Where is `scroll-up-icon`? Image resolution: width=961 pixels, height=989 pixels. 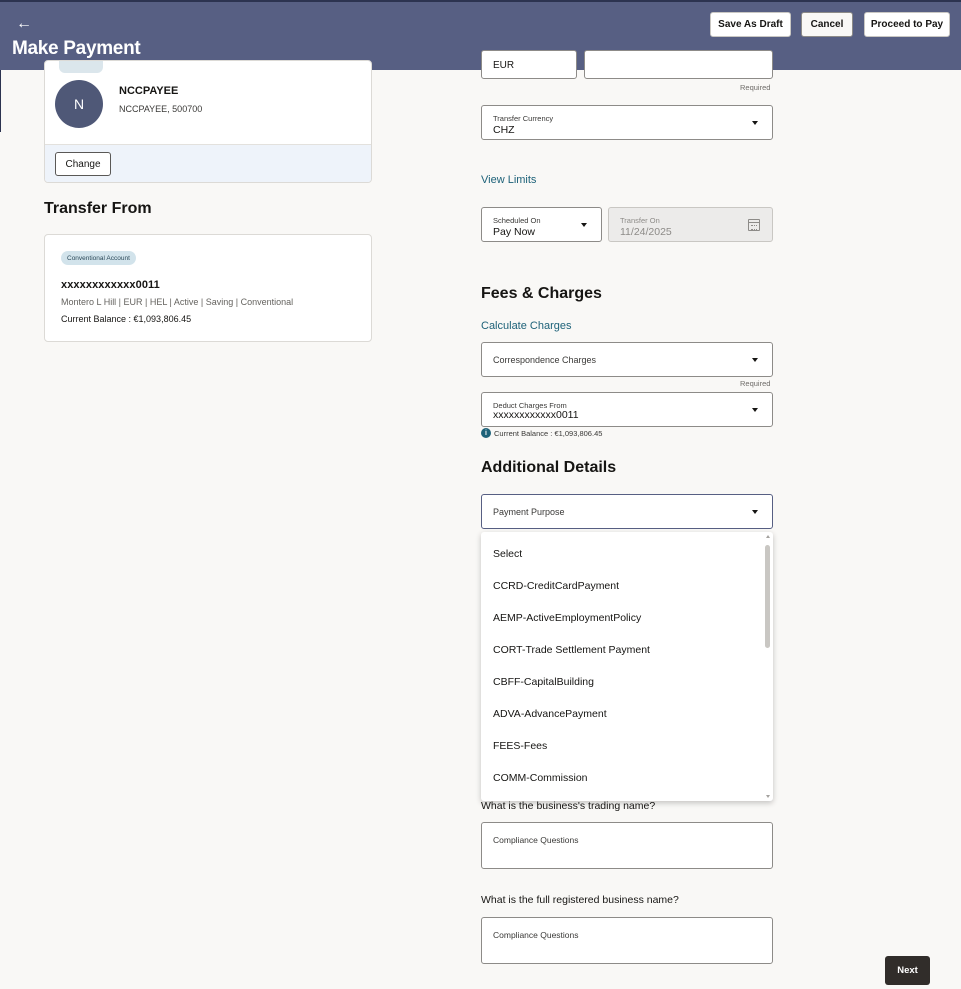
scroll-up-icon is located at coordinates (768, 536).